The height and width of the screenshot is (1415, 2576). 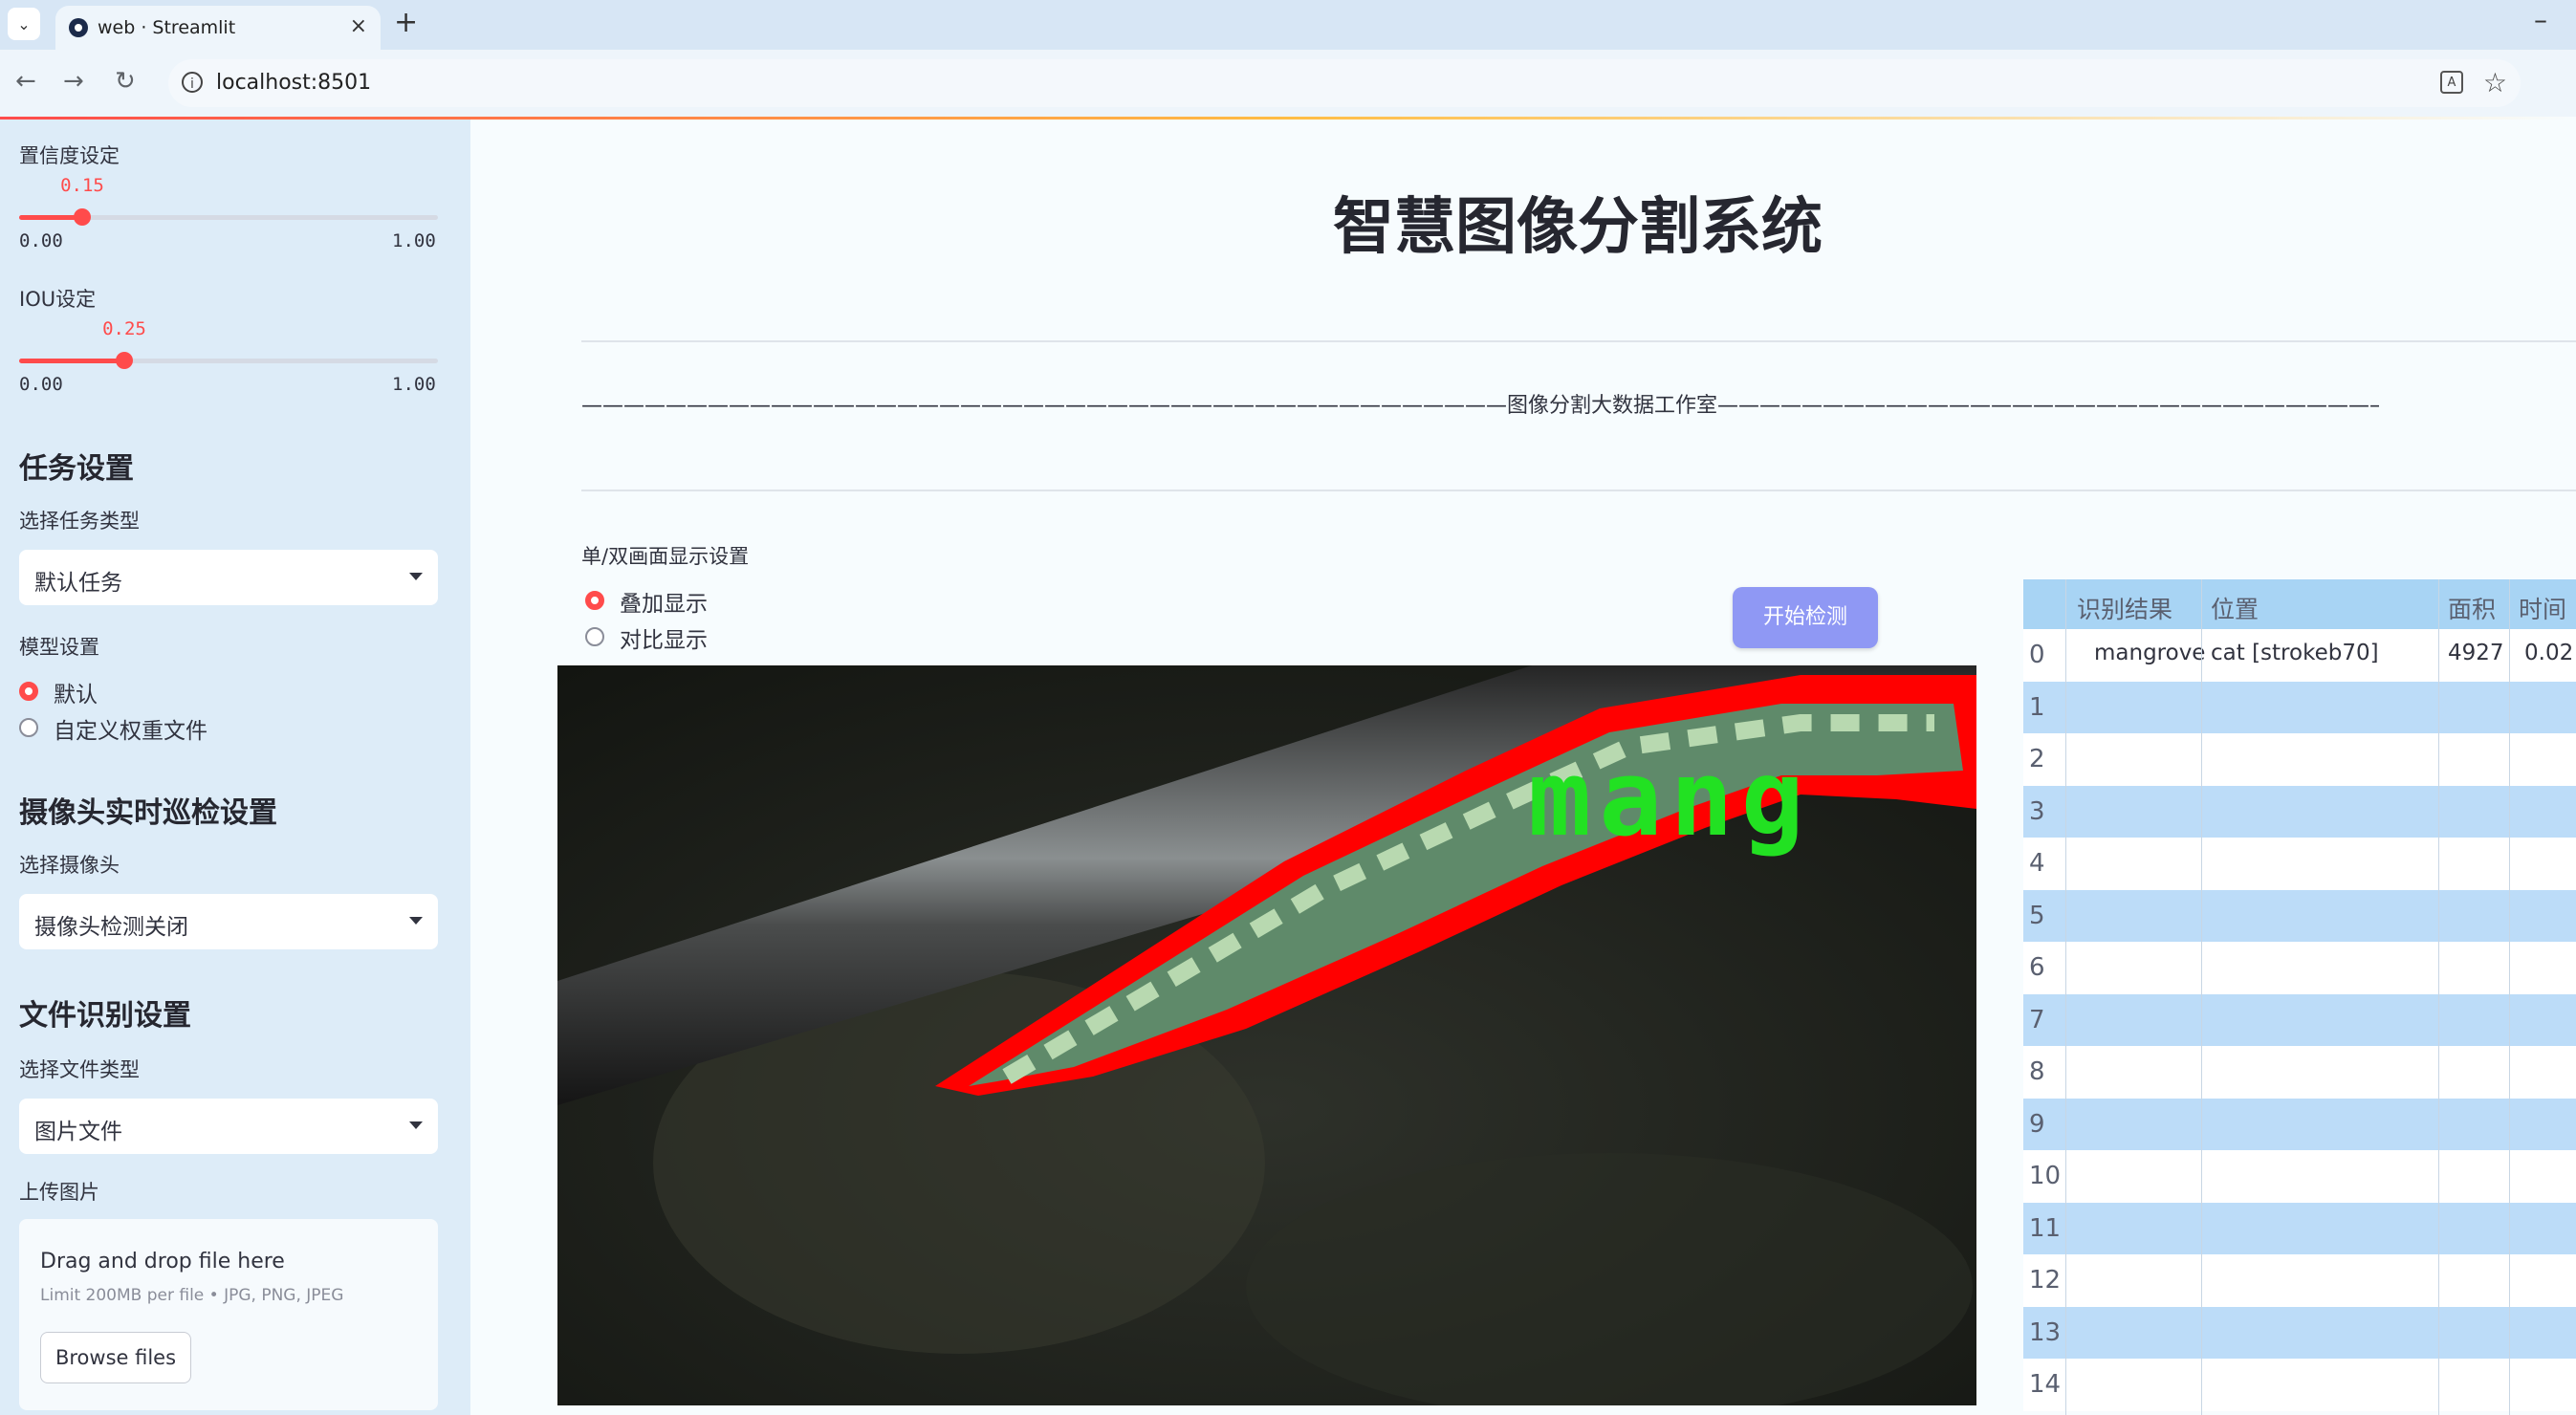 What do you see at coordinates (2476, 653) in the screenshot?
I see `cell-area: 4927` at bounding box center [2476, 653].